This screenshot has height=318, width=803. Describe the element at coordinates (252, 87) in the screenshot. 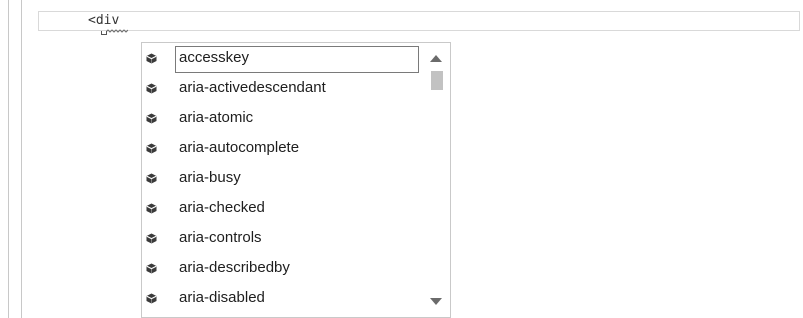

I see `completion-item-label: aria-activedescendant` at that location.